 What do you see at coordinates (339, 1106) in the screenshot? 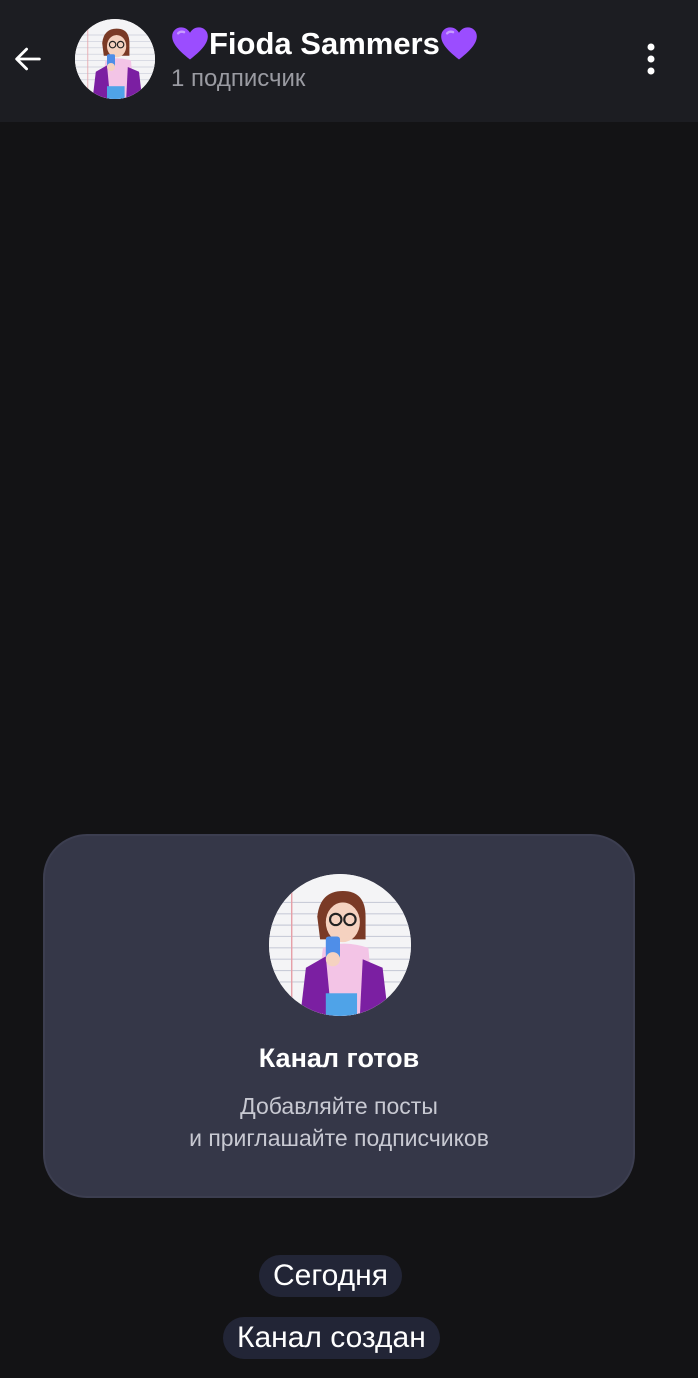
I see `card-description-line: Добавляйте посты` at bounding box center [339, 1106].